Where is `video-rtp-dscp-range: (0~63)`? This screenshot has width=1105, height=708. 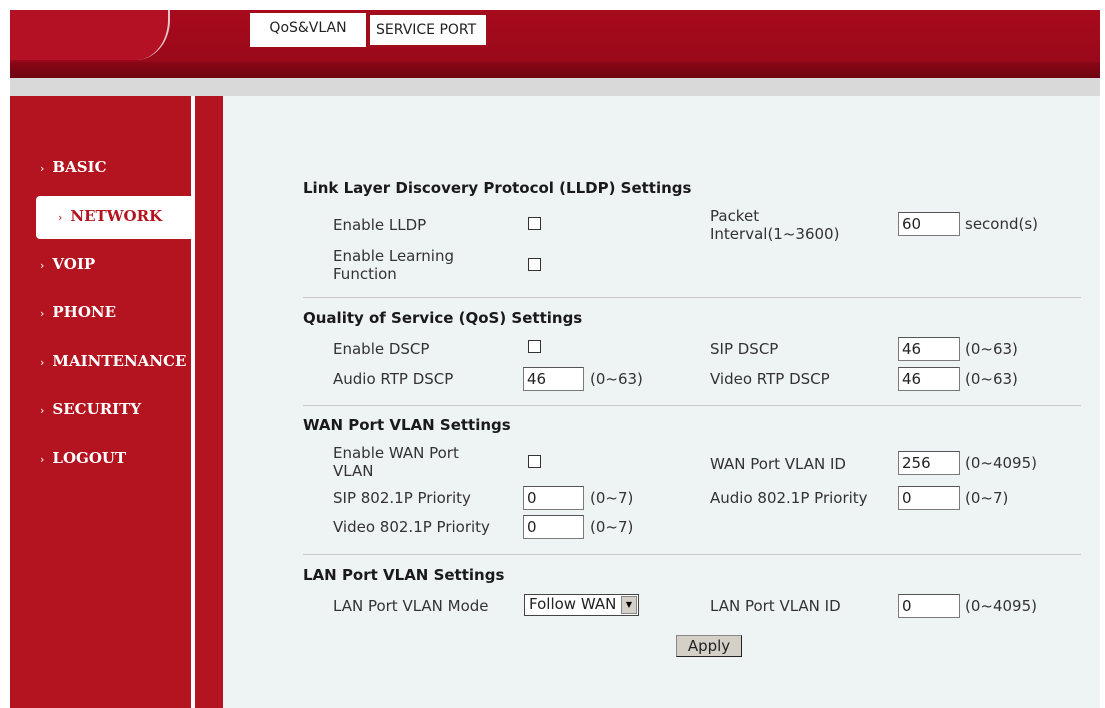 video-rtp-dscp-range: (0~63) is located at coordinates (991, 379).